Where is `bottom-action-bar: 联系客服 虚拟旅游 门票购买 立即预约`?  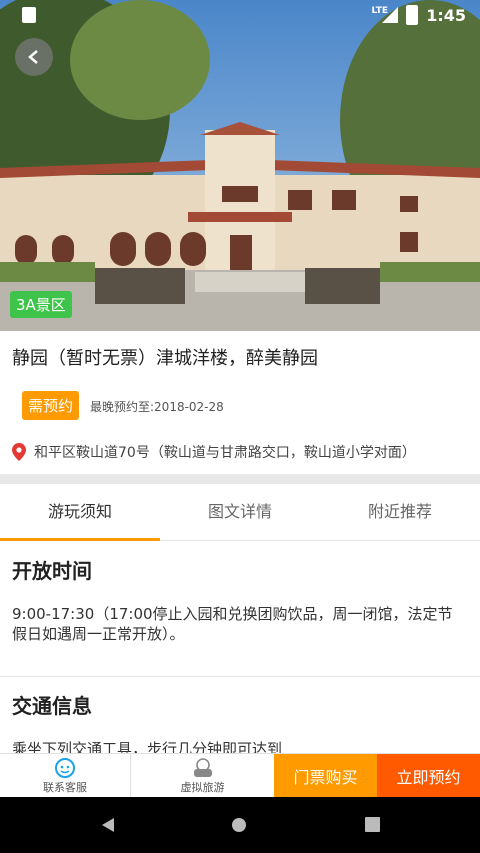
bottom-action-bar: 联系客服 虚拟旅游 门票购买 立即预约 is located at coordinates (240, 775).